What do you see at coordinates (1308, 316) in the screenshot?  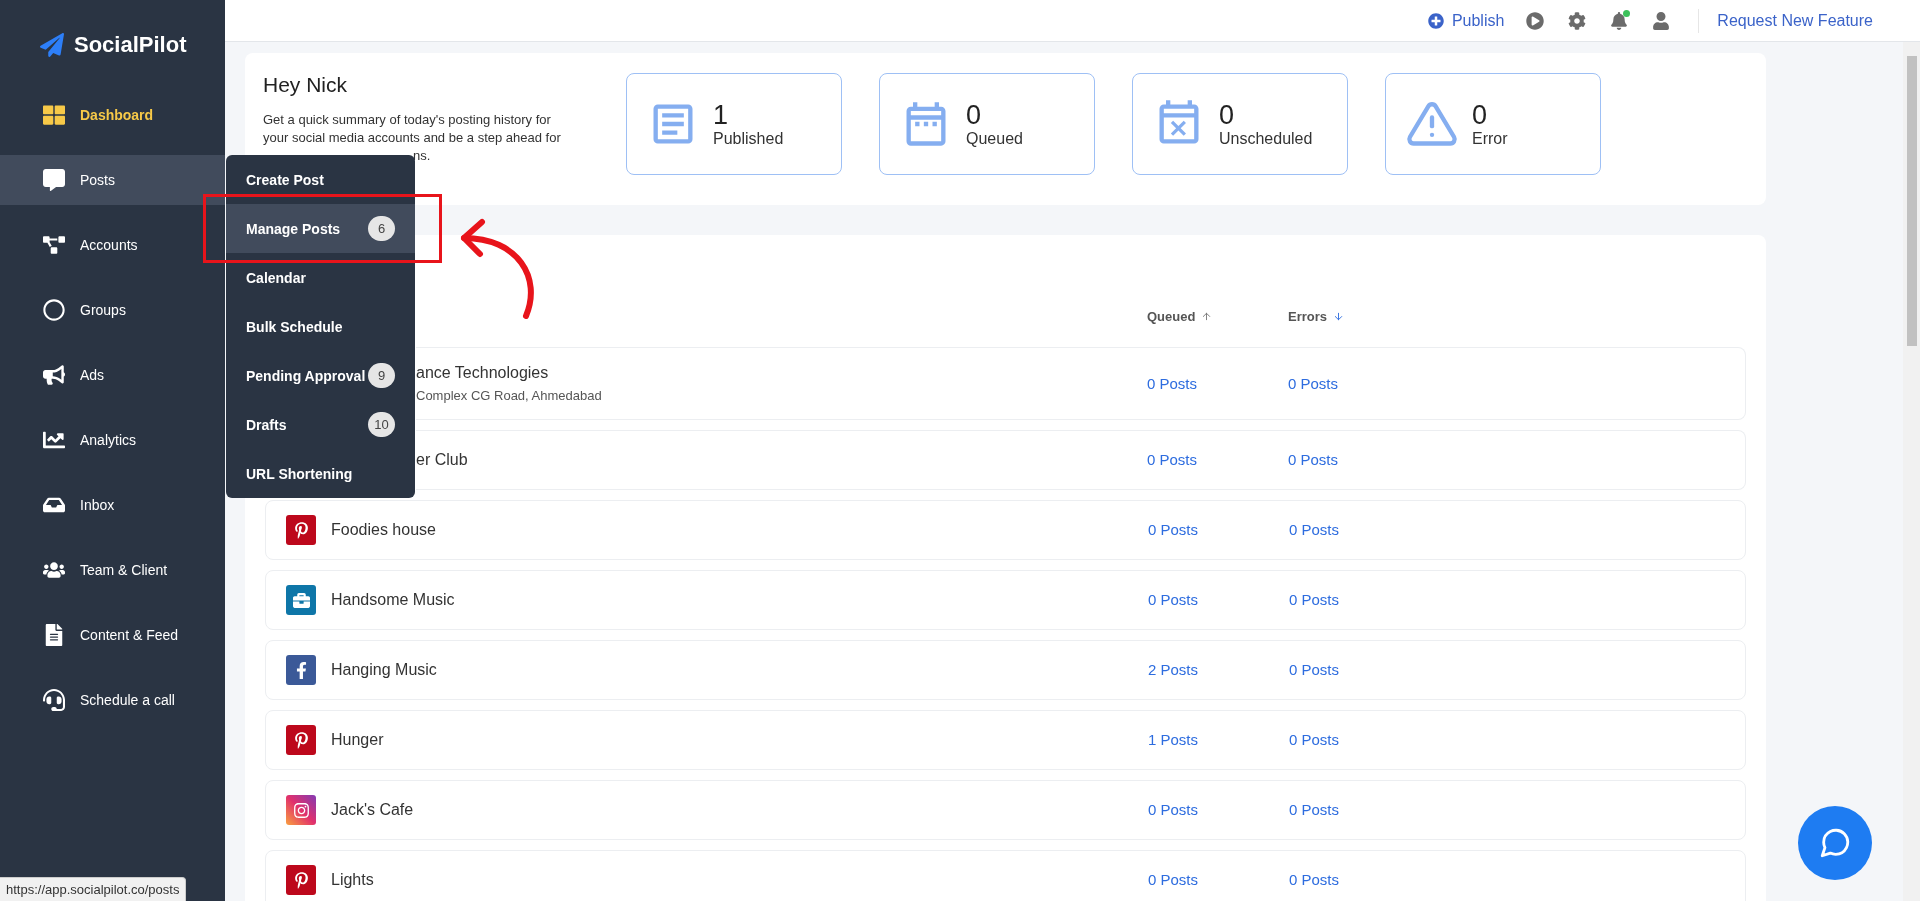 I see `column-header: Errors` at bounding box center [1308, 316].